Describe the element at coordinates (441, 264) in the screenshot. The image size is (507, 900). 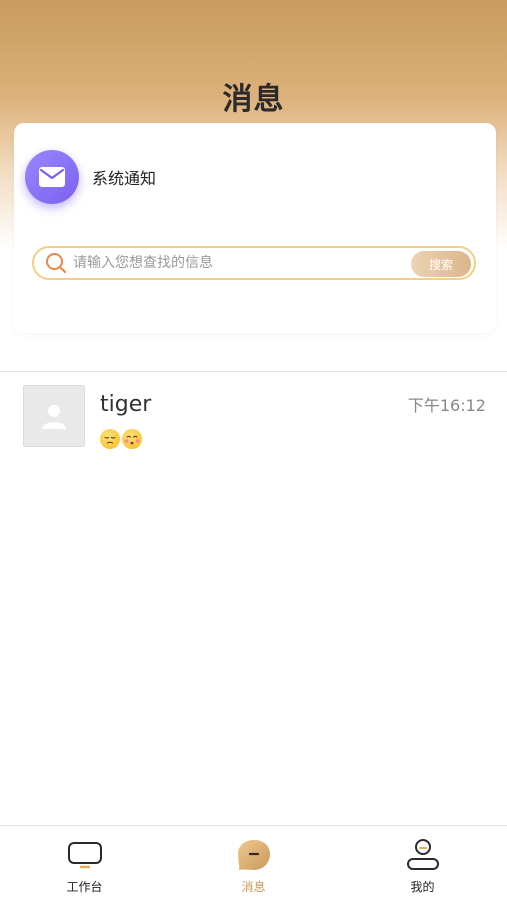
I see `search-button: 搜索` at that location.